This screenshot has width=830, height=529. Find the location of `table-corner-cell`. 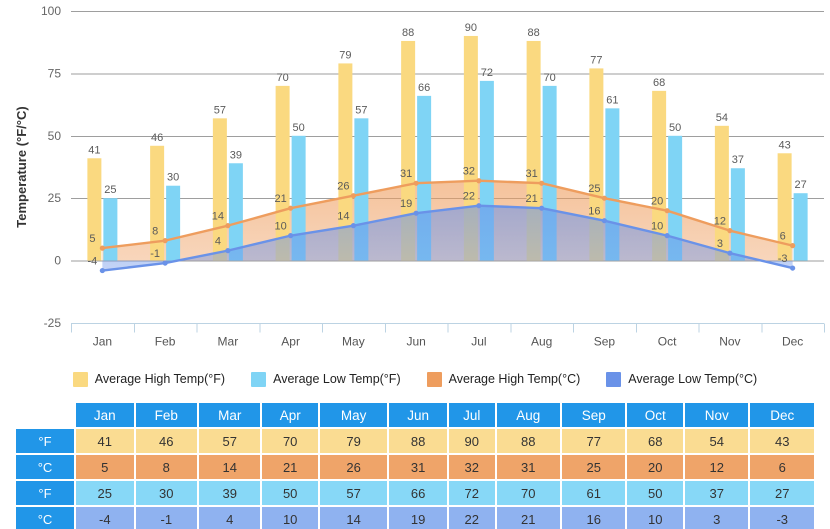

table-corner-cell is located at coordinates (45, 415).